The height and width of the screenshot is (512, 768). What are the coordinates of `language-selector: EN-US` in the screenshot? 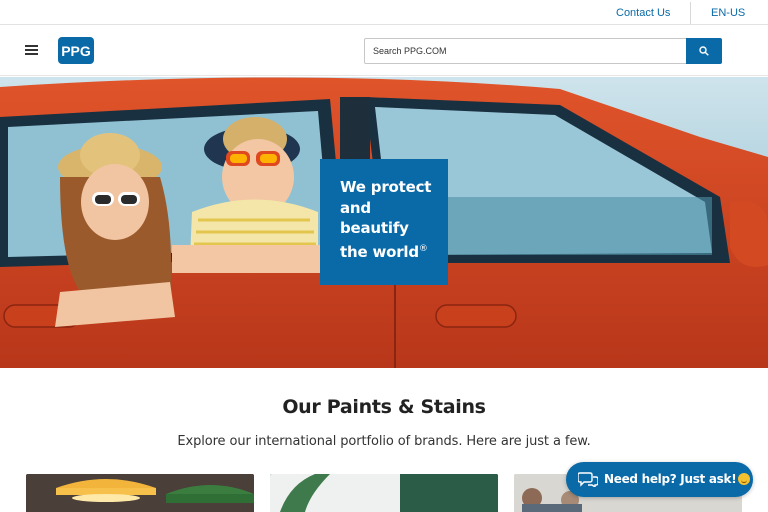 It's located at (728, 13).